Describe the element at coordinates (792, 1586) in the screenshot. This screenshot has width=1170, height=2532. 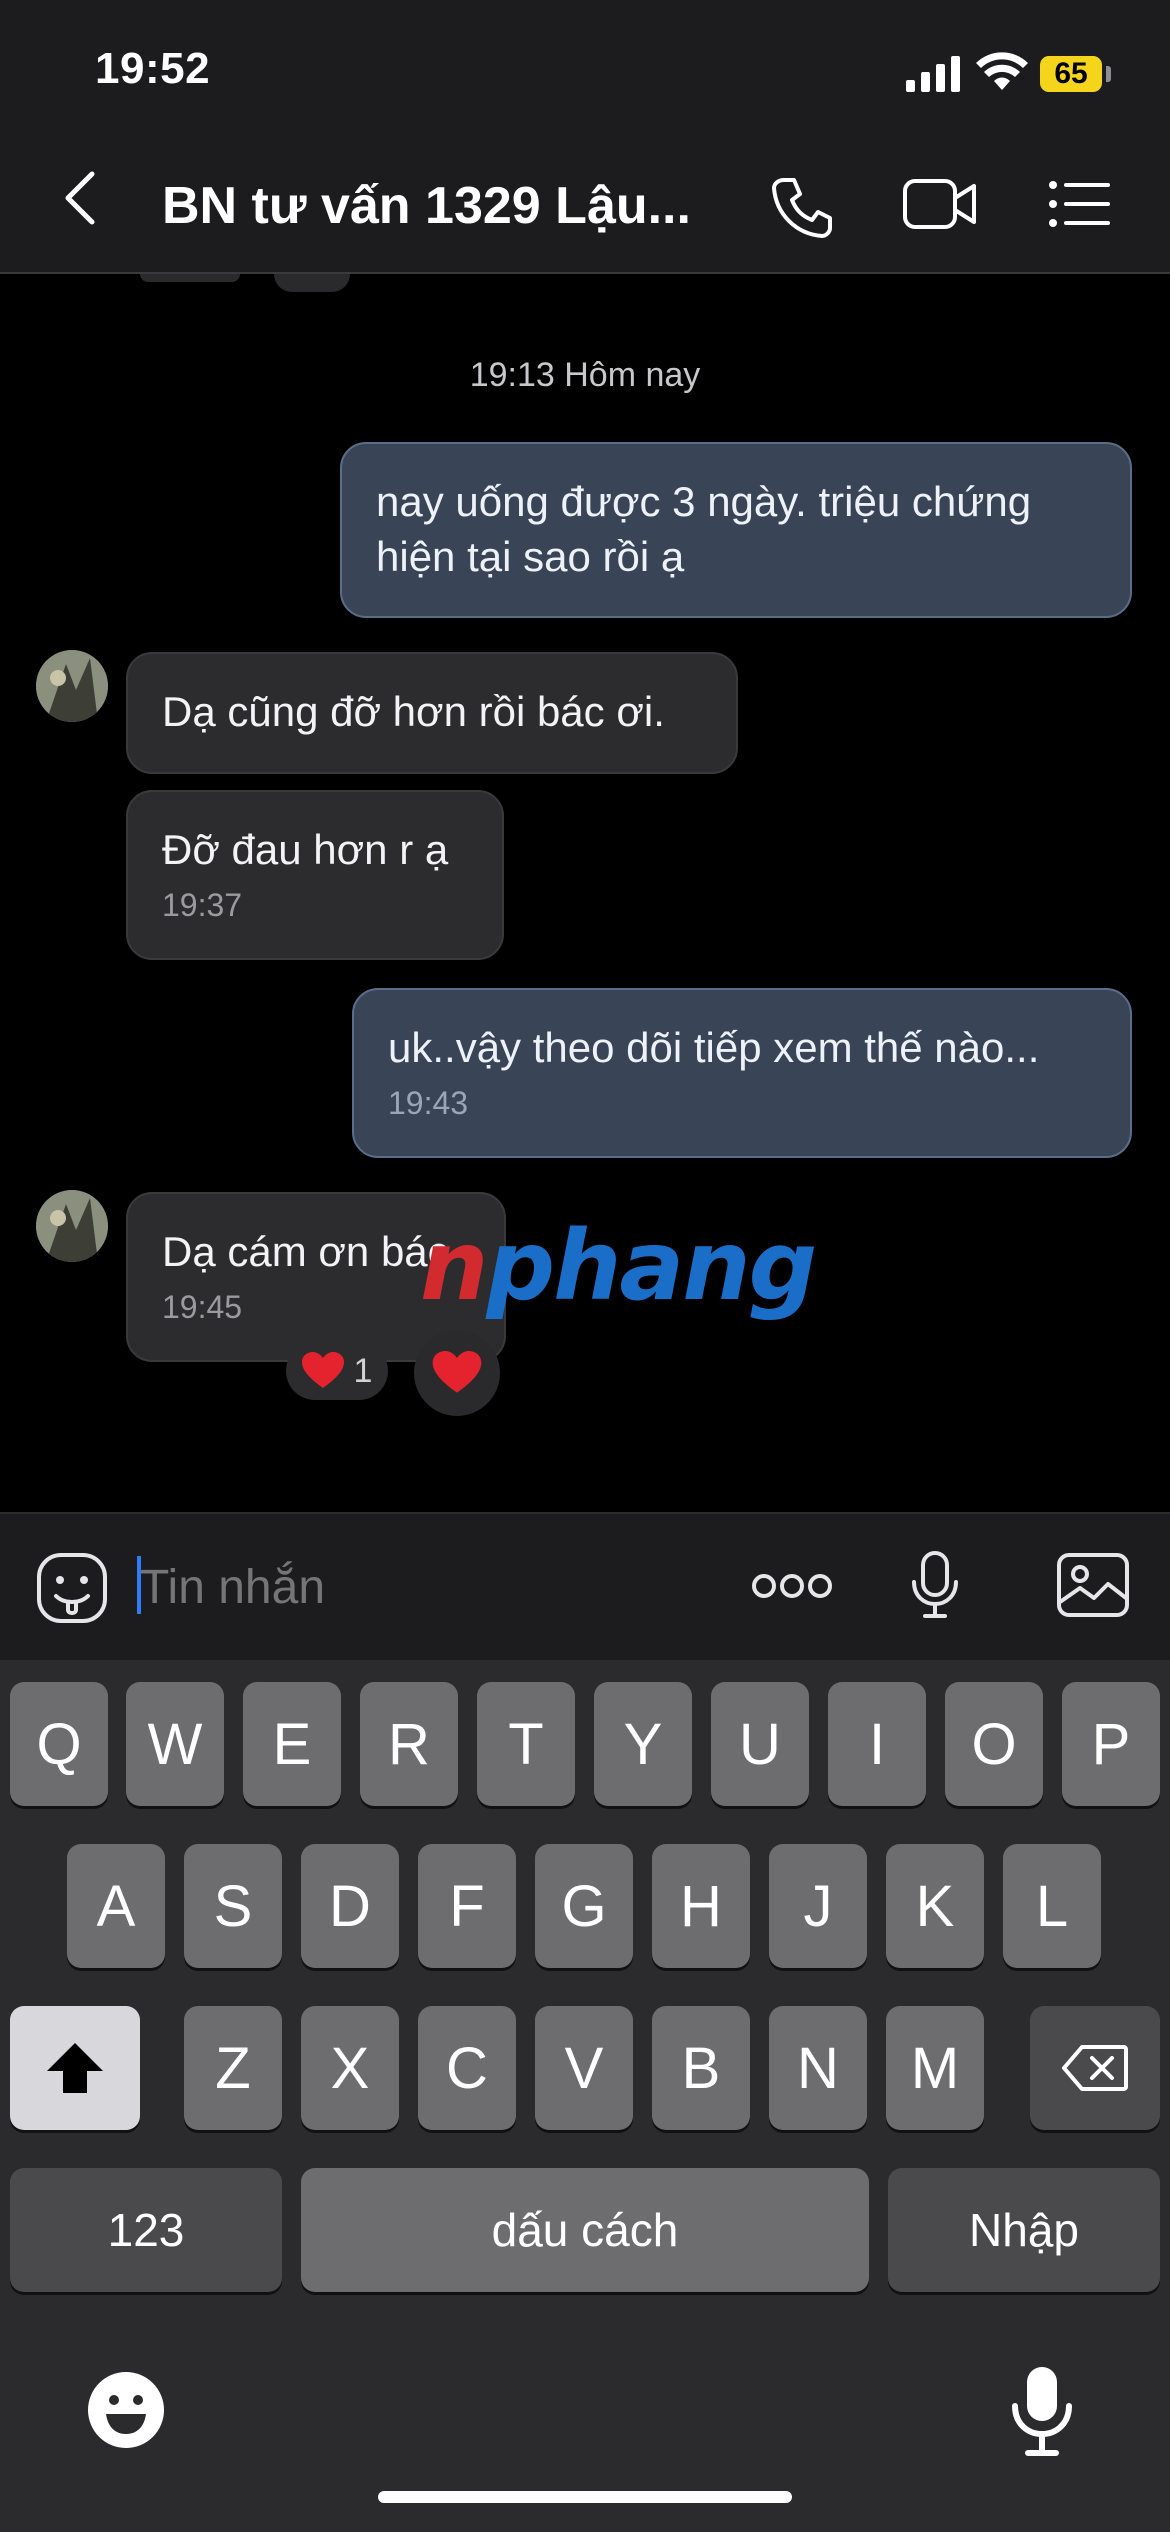
I see `more-dots-icon` at that location.